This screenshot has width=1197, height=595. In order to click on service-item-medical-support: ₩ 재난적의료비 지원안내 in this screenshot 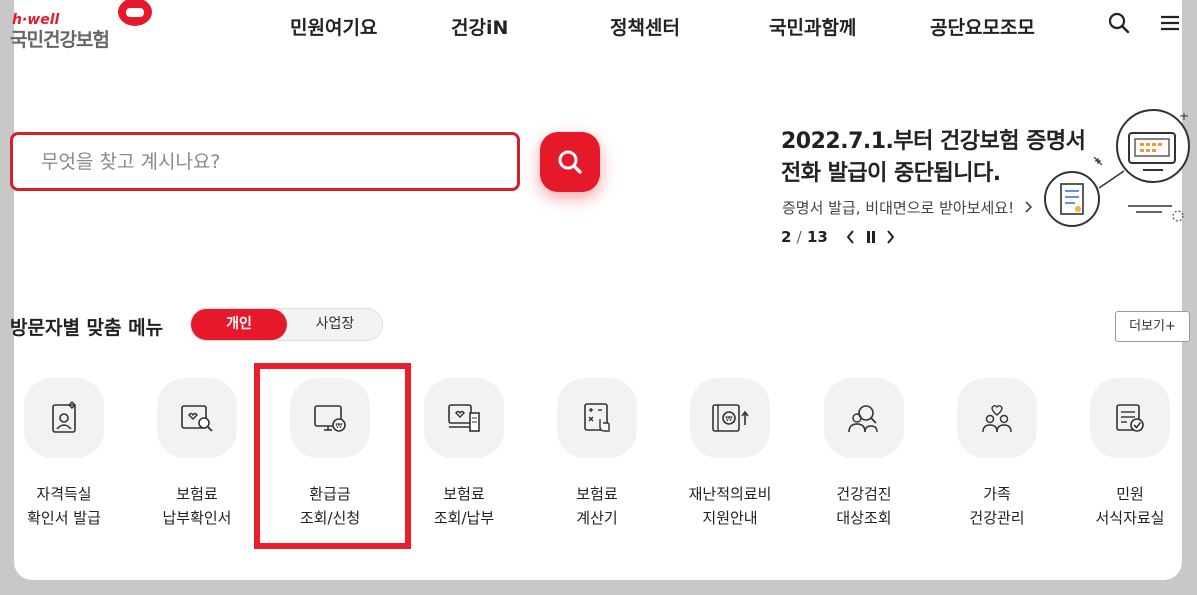, I will do `click(730, 454)`.